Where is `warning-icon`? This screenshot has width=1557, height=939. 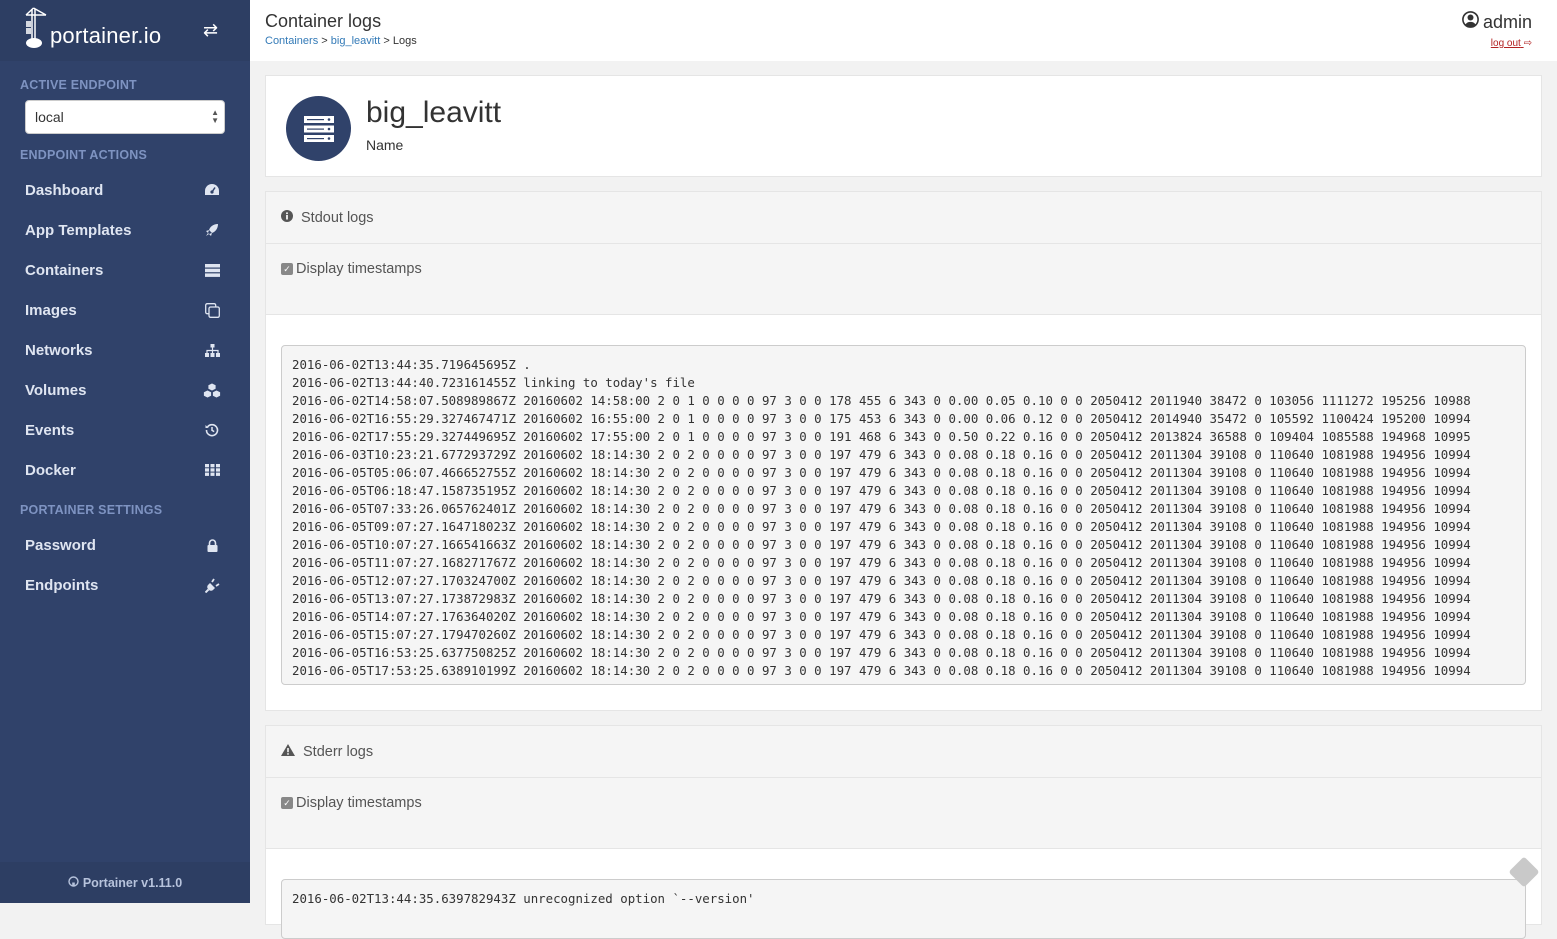 warning-icon is located at coordinates (288, 751).